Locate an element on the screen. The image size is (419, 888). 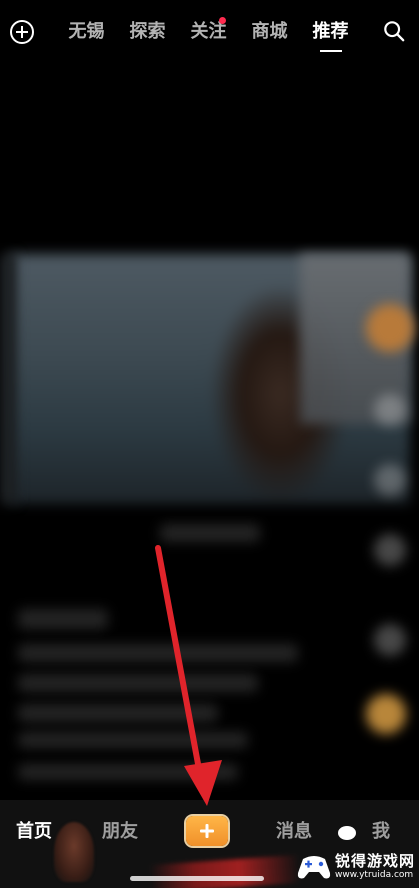
tab-following-label: 关注 is located at coordinates (208, 31).